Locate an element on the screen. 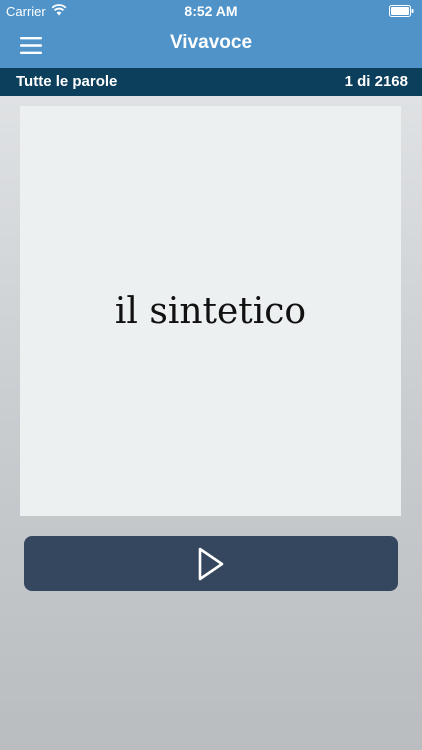 This screenshot has width=422, height=750. page-title: Vivavoce is located at coordinates (211, 42).